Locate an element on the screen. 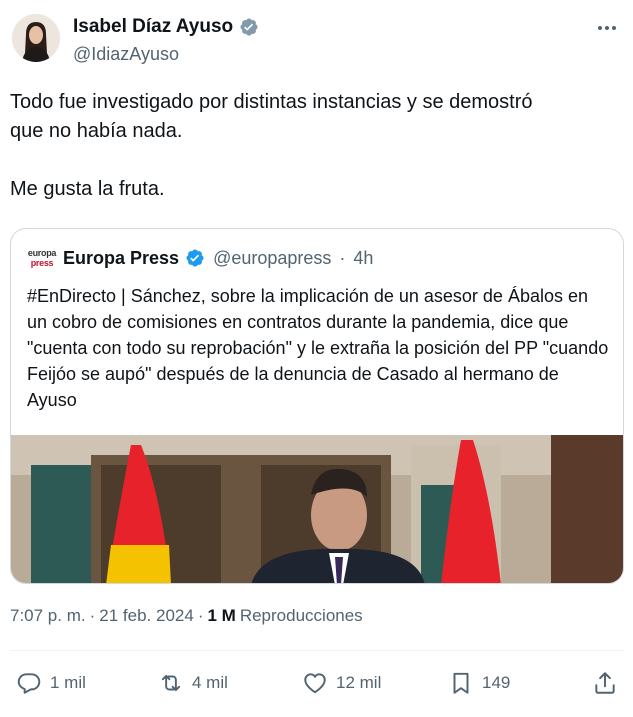 Image resolution: width=633 pixels, height=717 pixels. like-icon is located at coordinates (315, 683).